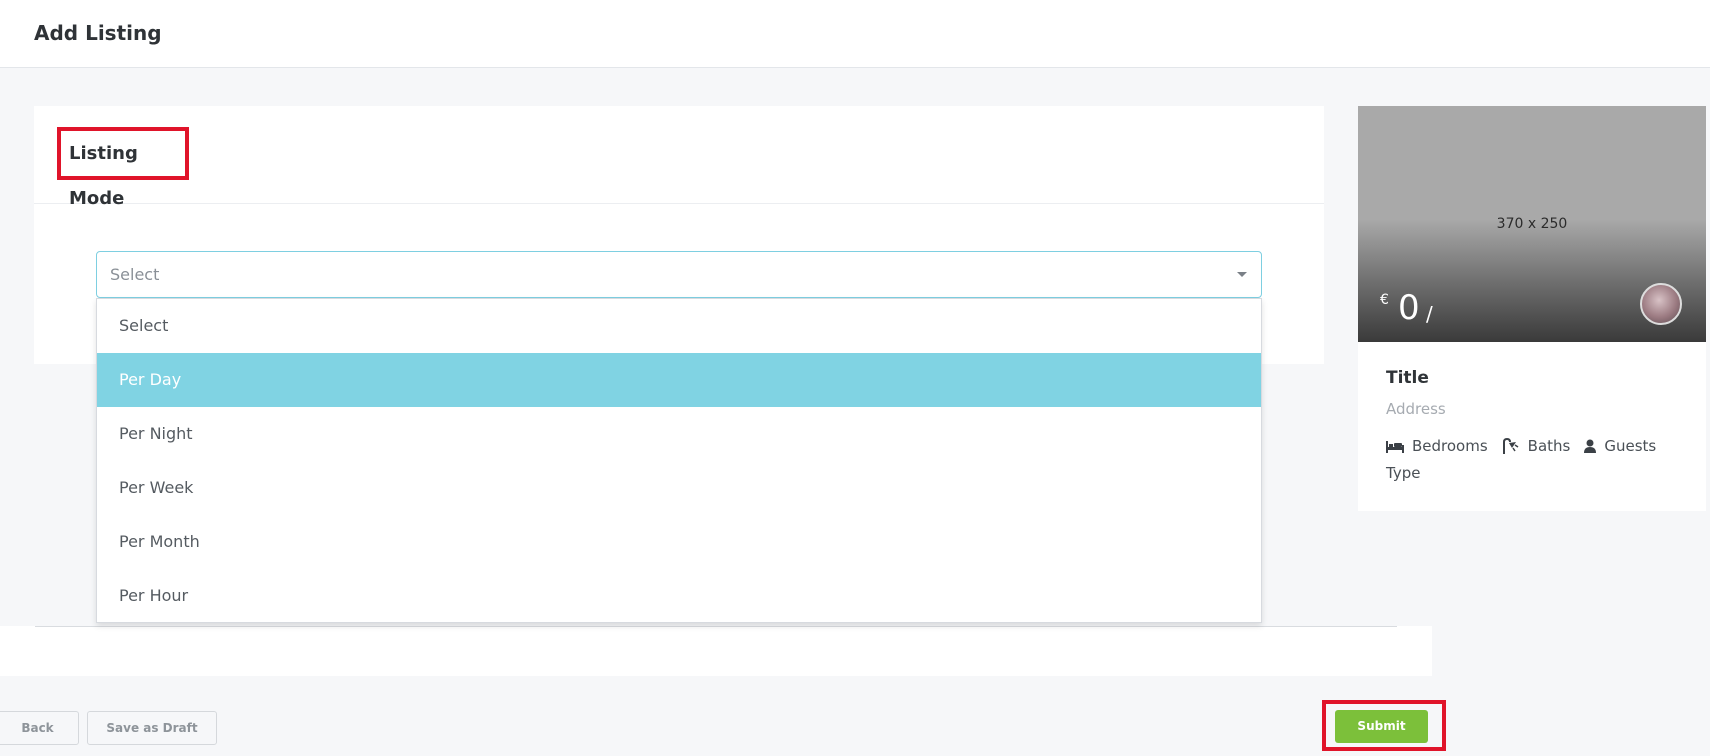 The height and width of the screenshot is (756, 1710). I want to click on meta-baths: Baths, so click(1536, 446).